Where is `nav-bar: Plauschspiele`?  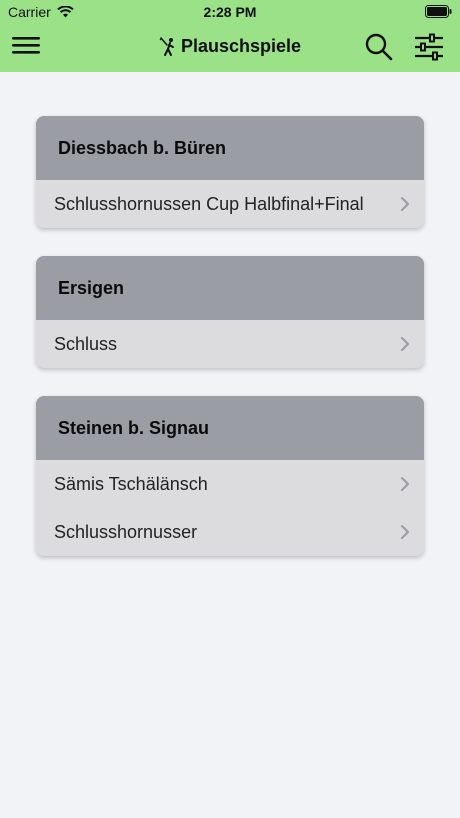
nav-bar: Plauschspiele is located at coordinates (230, 48).